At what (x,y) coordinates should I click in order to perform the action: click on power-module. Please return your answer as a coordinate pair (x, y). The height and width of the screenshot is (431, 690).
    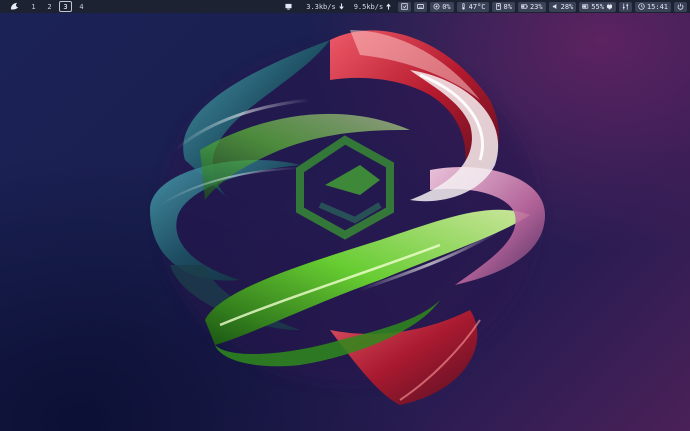
    Looking at the image, I should click on (680, 6).